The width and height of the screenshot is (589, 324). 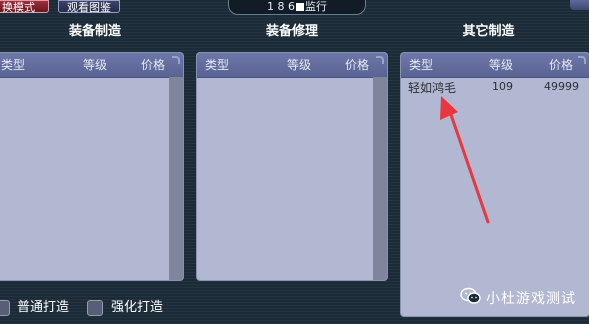 What do you see at coordinates (531, 299) in the screenshot?
I see `watermark-text: 小杜游戏测试` at bounding box center [531, 299].